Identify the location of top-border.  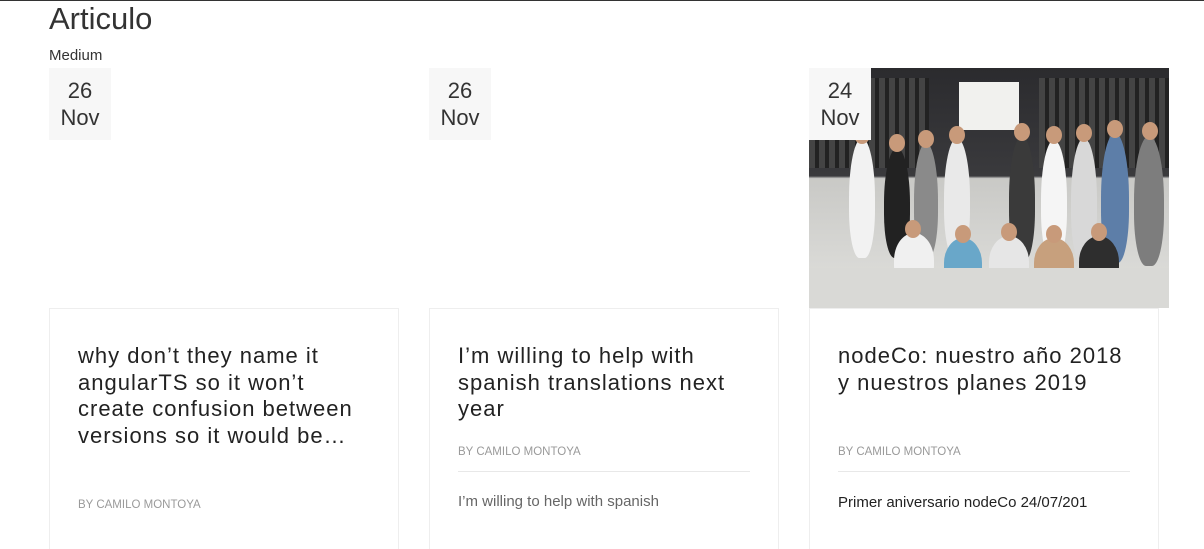
(602, 0).